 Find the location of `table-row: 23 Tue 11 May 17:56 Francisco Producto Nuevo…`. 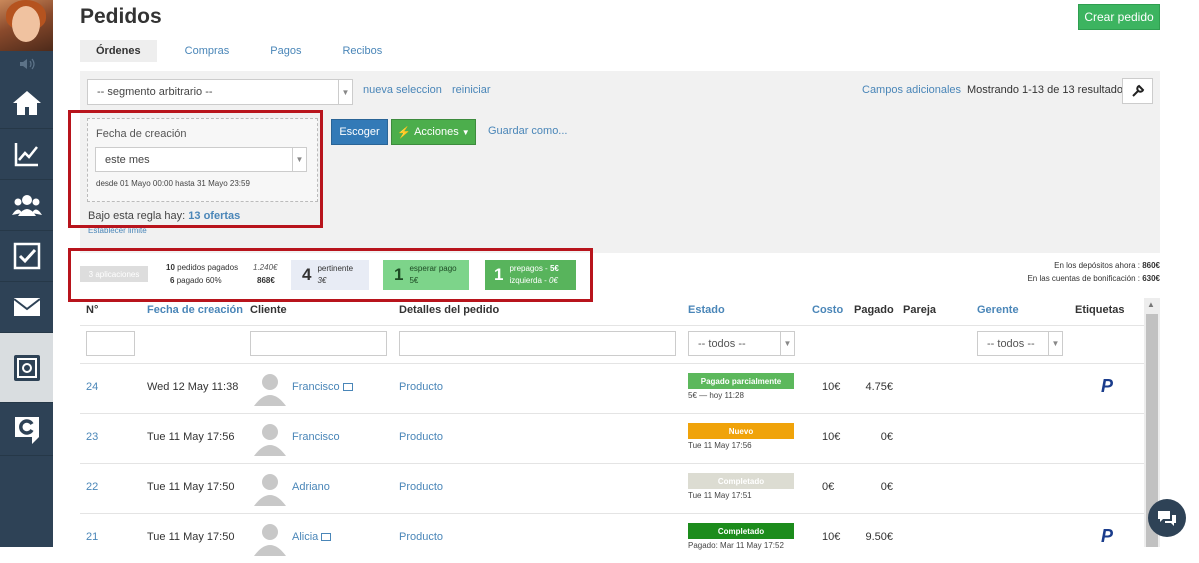

table-row: 23 Tue 11 May 17:56 Francisco Producto Nuevo… is located at coordinates (613, 438).